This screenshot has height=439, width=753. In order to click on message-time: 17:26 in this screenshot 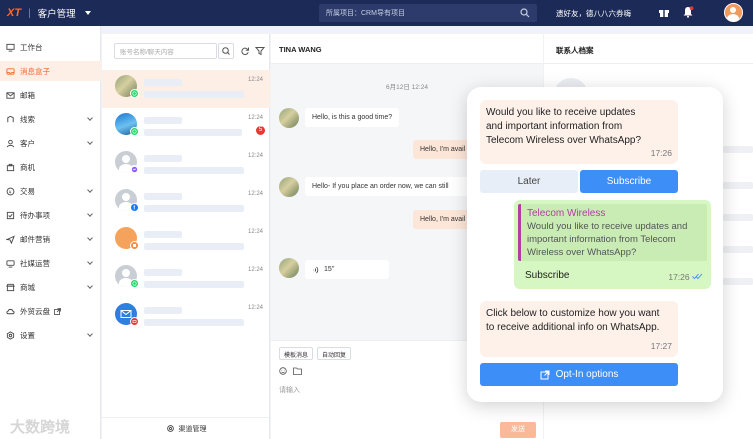, I will do `click(679, 277)`.